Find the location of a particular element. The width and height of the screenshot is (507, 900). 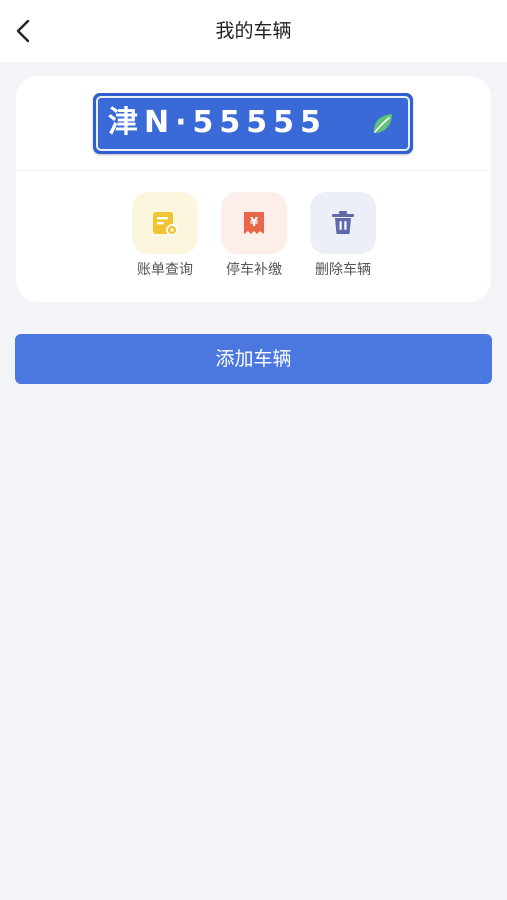

bill-icon is located at coordinates (165, 224).